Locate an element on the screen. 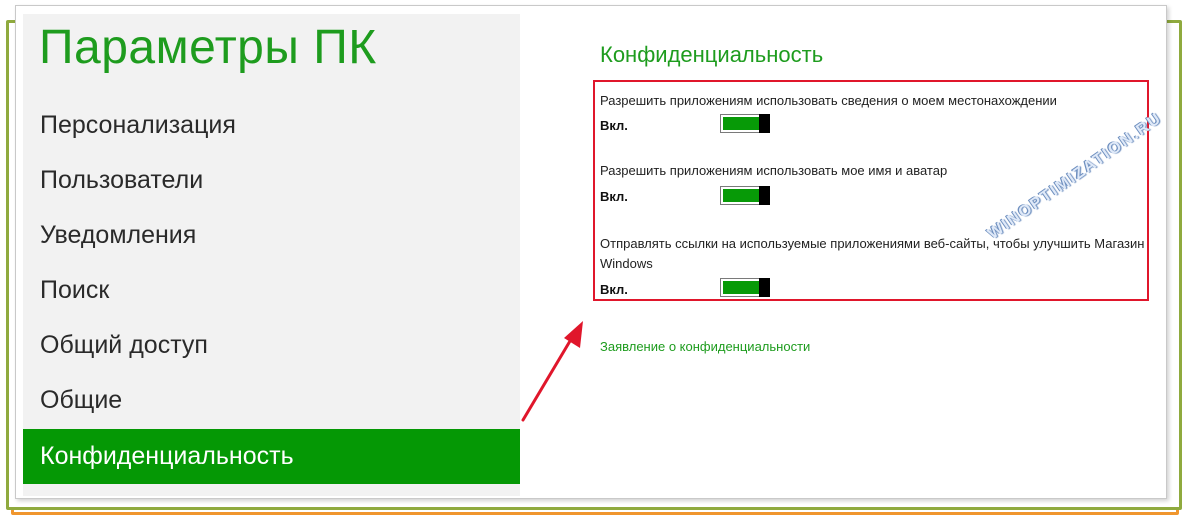 The image size is (1185, 516). app-title: Параметры ПК is located at coordinates (208, 47).